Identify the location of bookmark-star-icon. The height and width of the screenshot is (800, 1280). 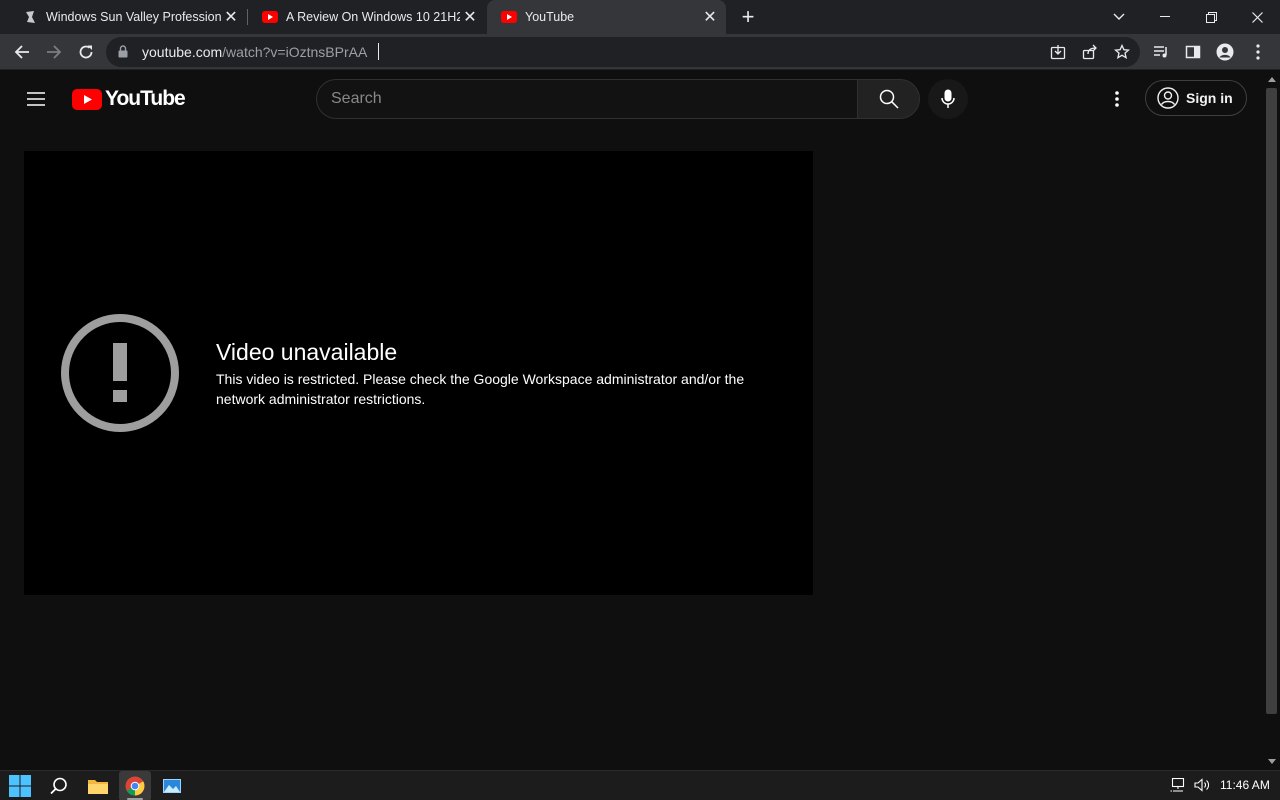
(1122, 51).